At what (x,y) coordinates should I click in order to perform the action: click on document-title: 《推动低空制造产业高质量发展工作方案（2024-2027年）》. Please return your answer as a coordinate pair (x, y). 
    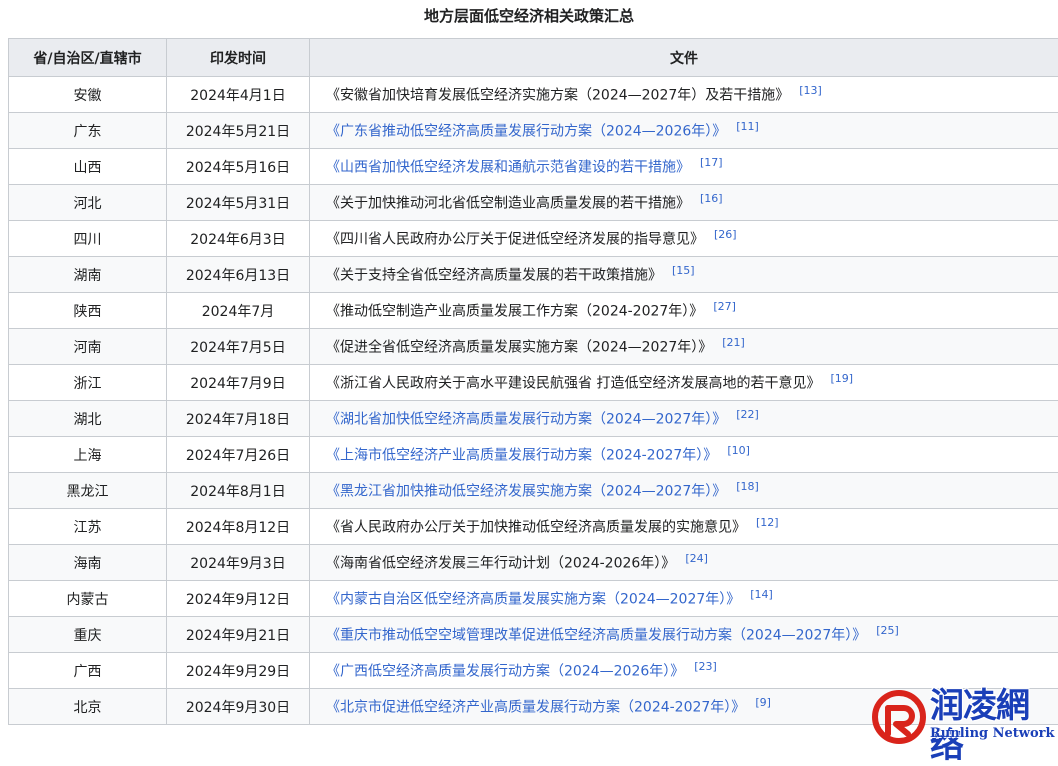
    Looking at the image, I should click on (514, 312).